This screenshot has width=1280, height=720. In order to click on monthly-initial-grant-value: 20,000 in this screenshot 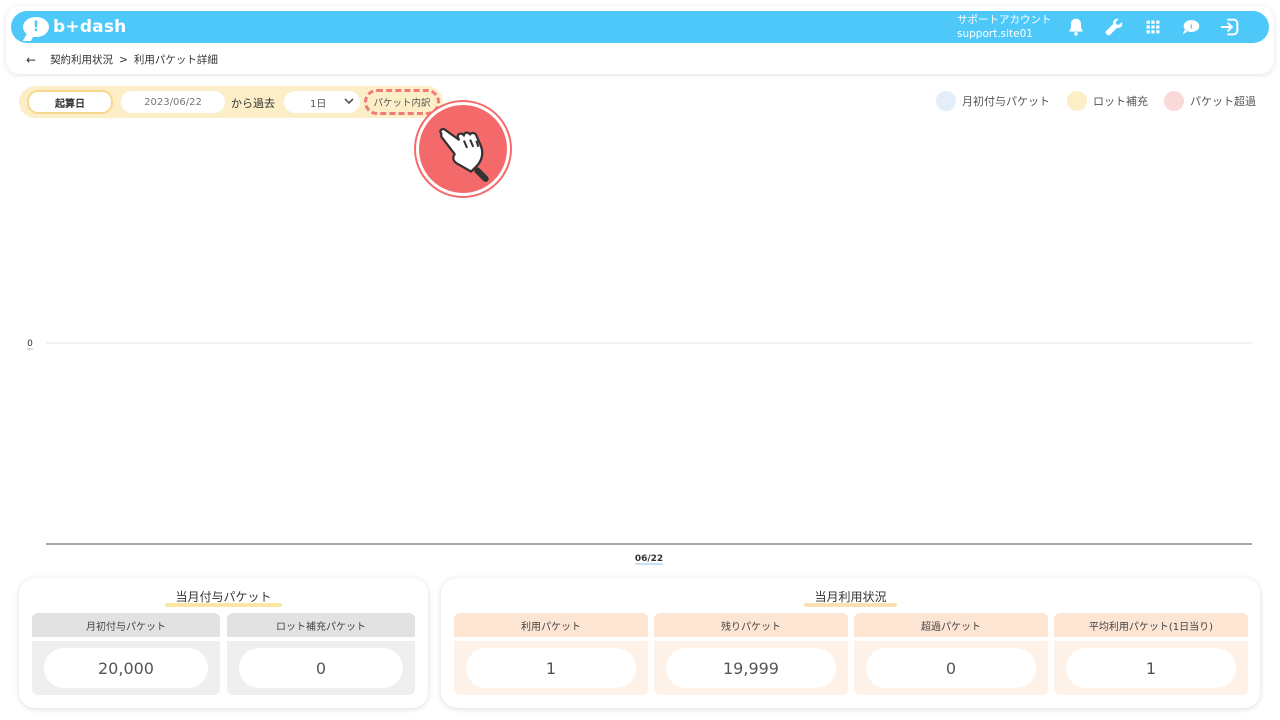, I will do `click(126, 668)`.